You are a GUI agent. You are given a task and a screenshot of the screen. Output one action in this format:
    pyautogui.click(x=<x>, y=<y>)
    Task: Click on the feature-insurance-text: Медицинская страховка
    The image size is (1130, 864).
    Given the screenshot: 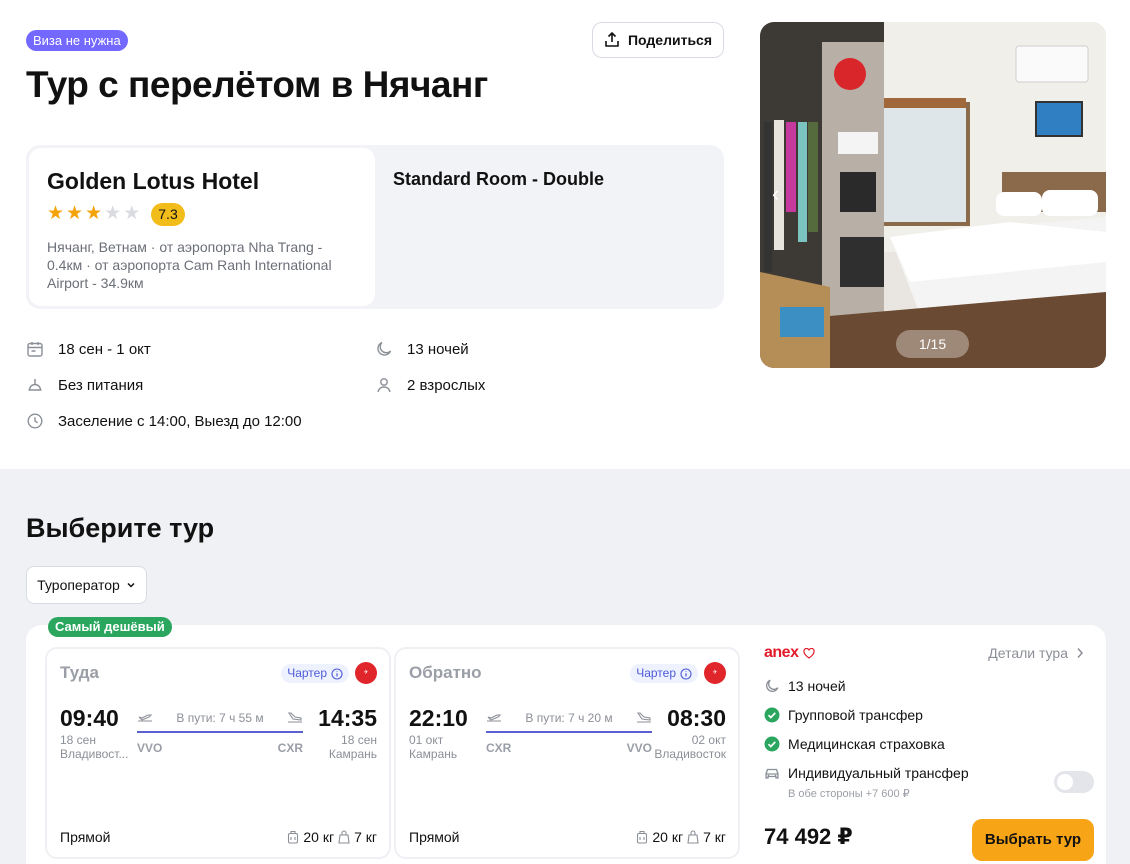 What is the action you would take?
    pyautogui.click(x=866, y=744)
    